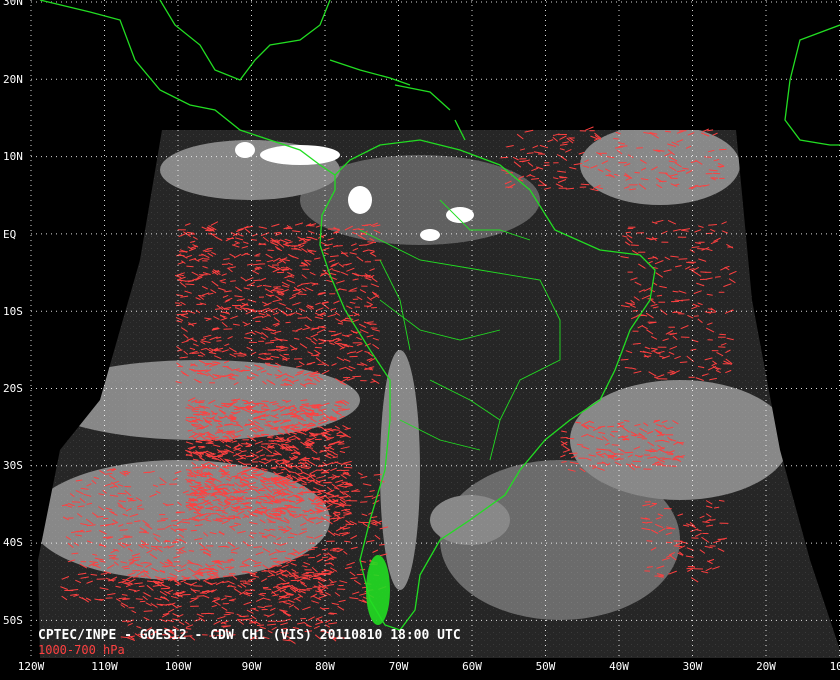  Describe the element at coordinates (10, 234) in the screenshot. I see `lat-label: EQ` at that location.